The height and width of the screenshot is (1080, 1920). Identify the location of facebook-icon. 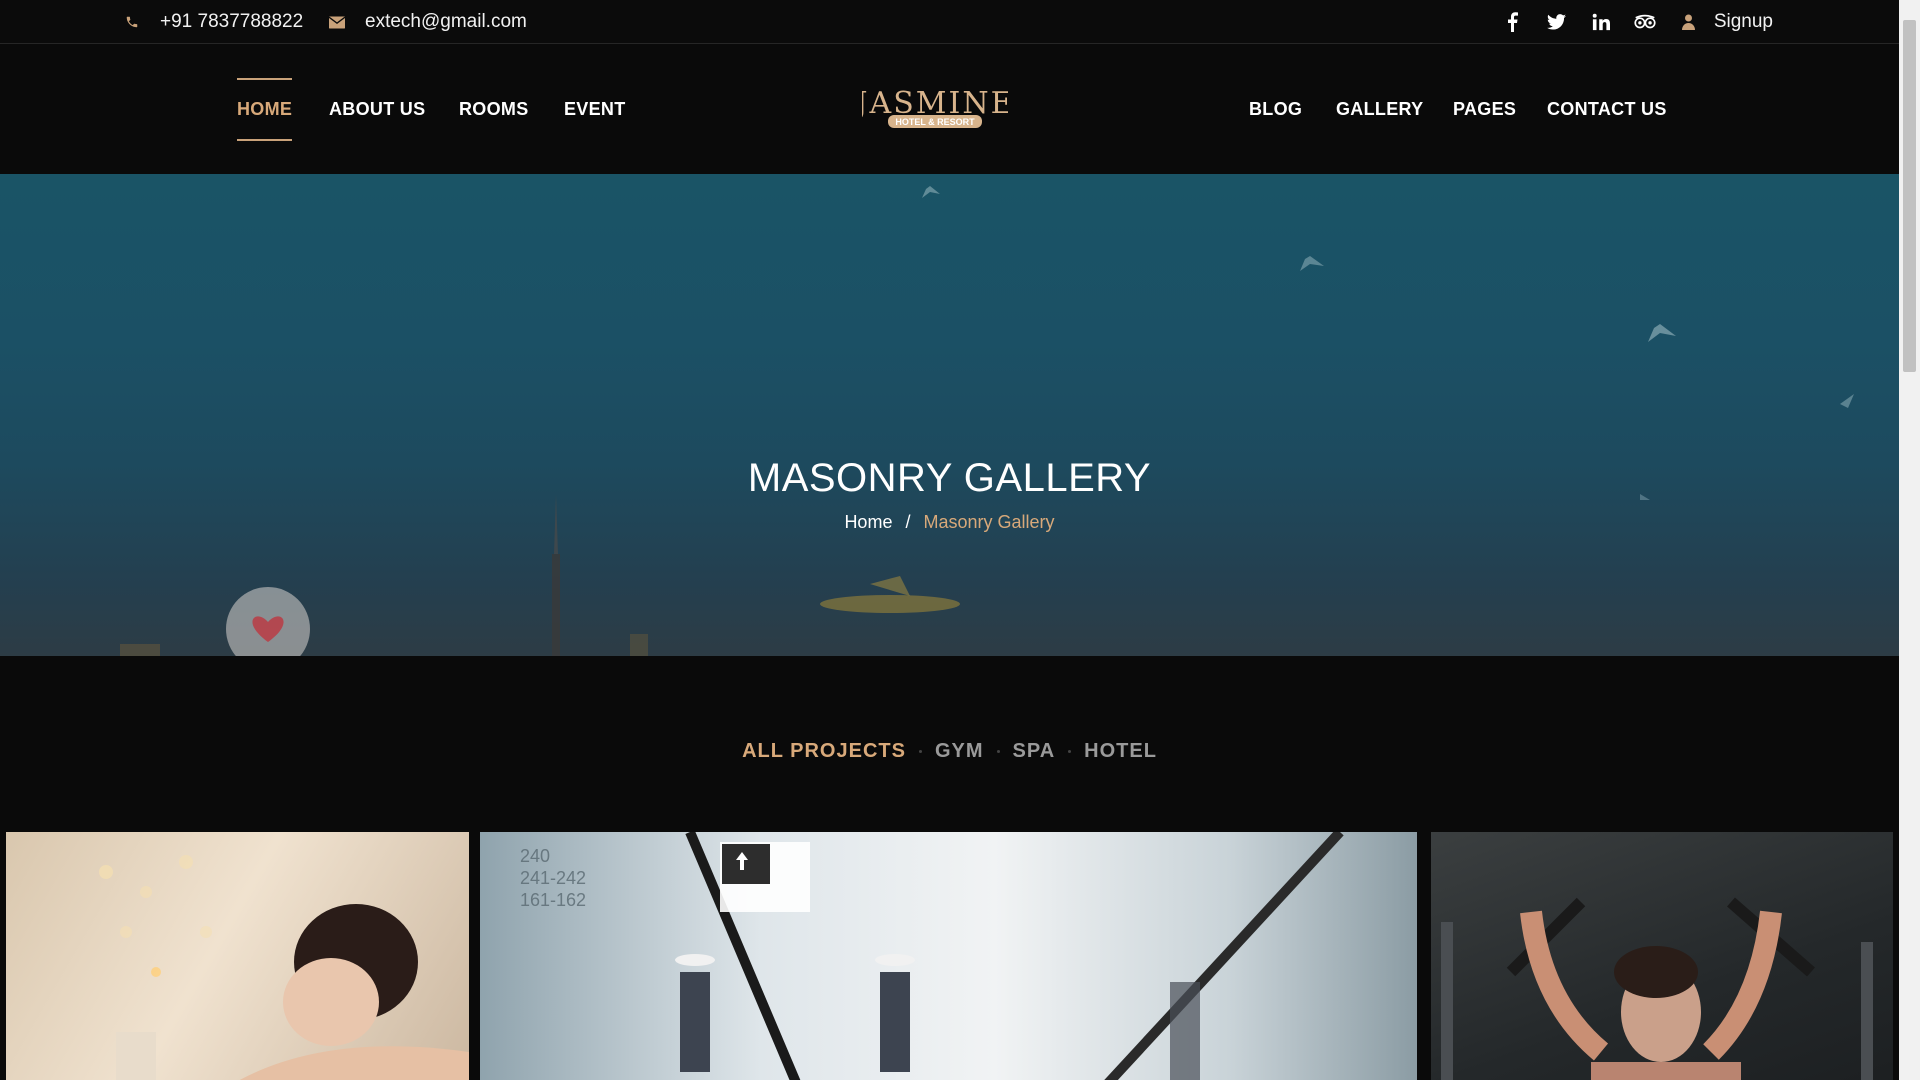
(1513, 22).